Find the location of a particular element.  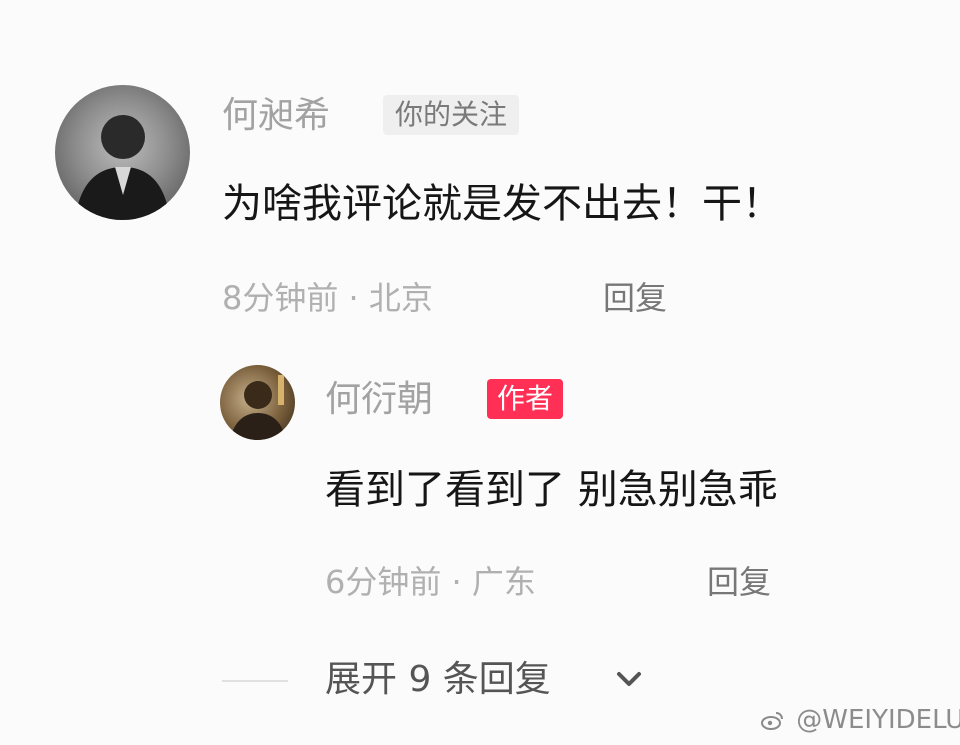

person-photo-icon is located at coordinates (258, 407).